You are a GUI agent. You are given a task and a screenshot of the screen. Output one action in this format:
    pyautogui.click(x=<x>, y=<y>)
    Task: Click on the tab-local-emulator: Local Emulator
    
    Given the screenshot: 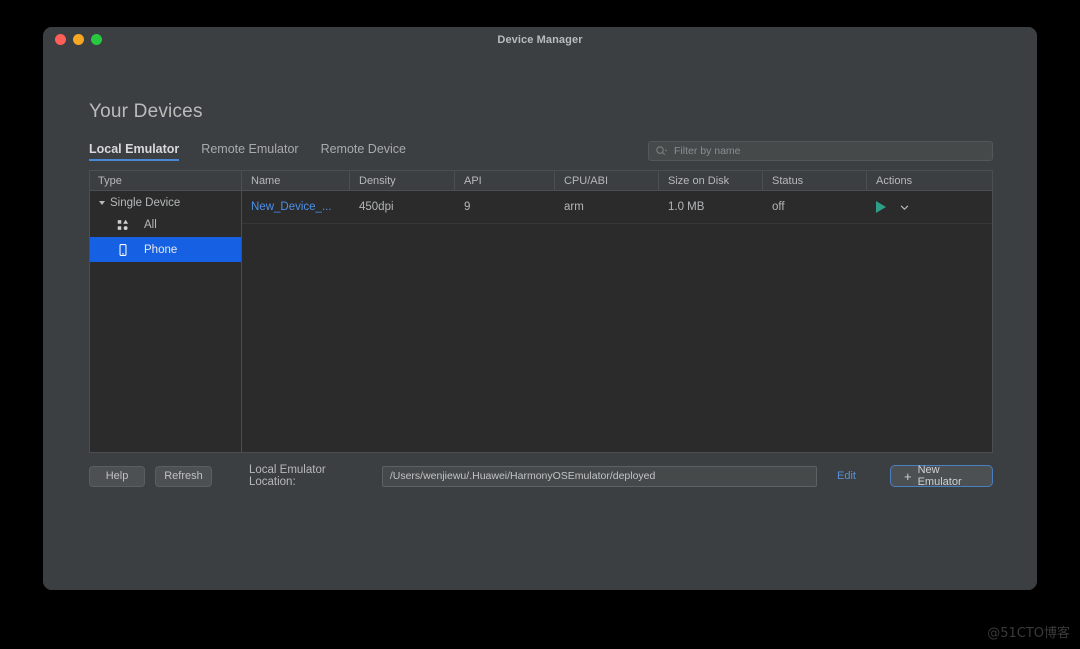 What is the action you would take?
    pyautogui.click(x=134, y=151)
    